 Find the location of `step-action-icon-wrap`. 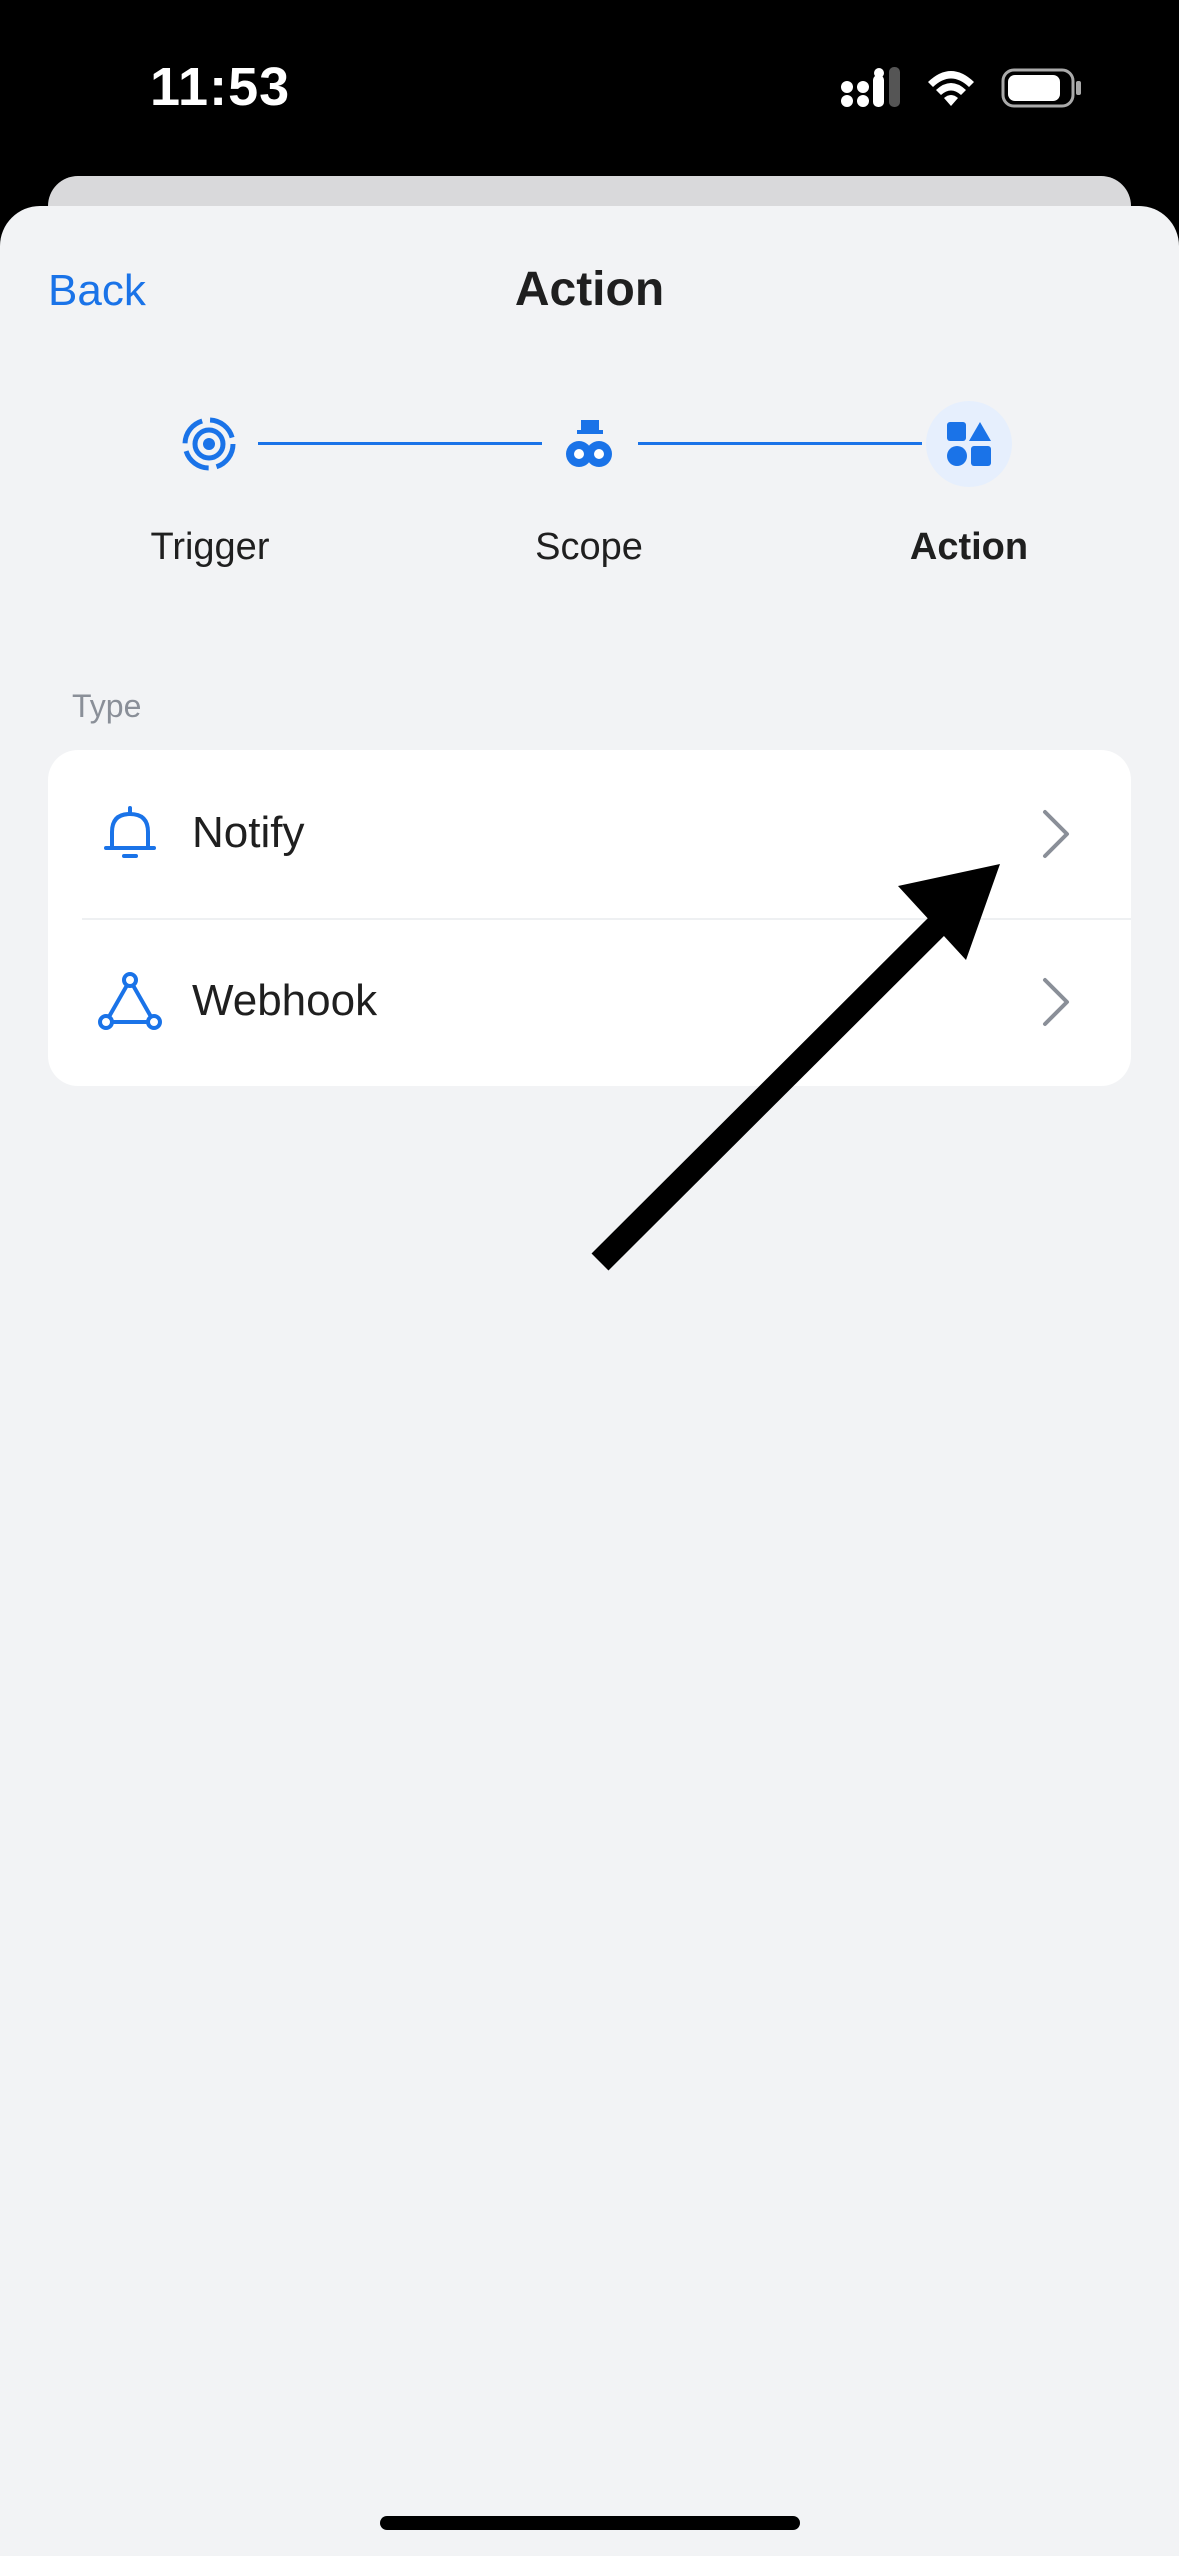

step-action-icon-wrap is located at coordinates (969, 444).